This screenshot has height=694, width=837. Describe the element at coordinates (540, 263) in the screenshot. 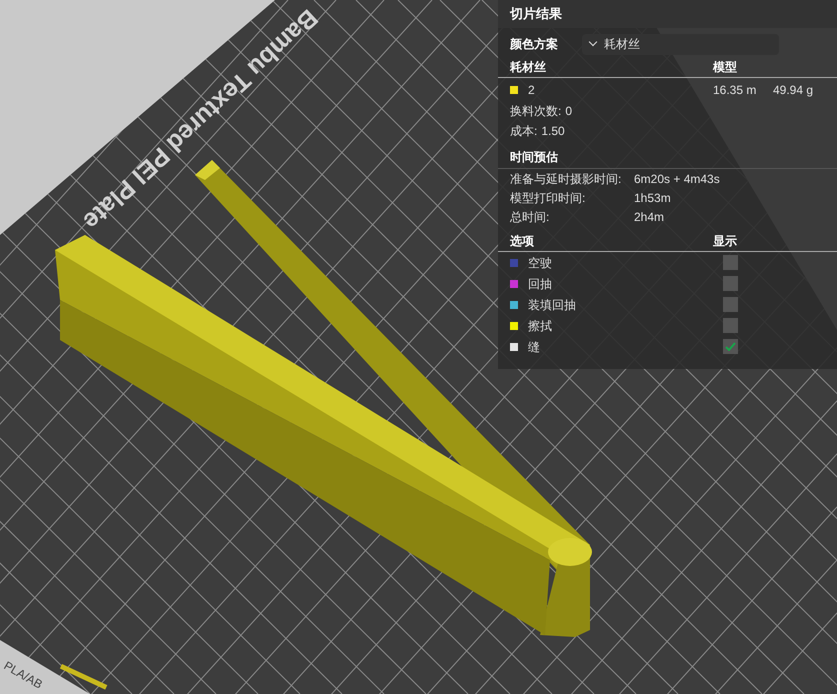

I see `option-label: 空驶` at that location.